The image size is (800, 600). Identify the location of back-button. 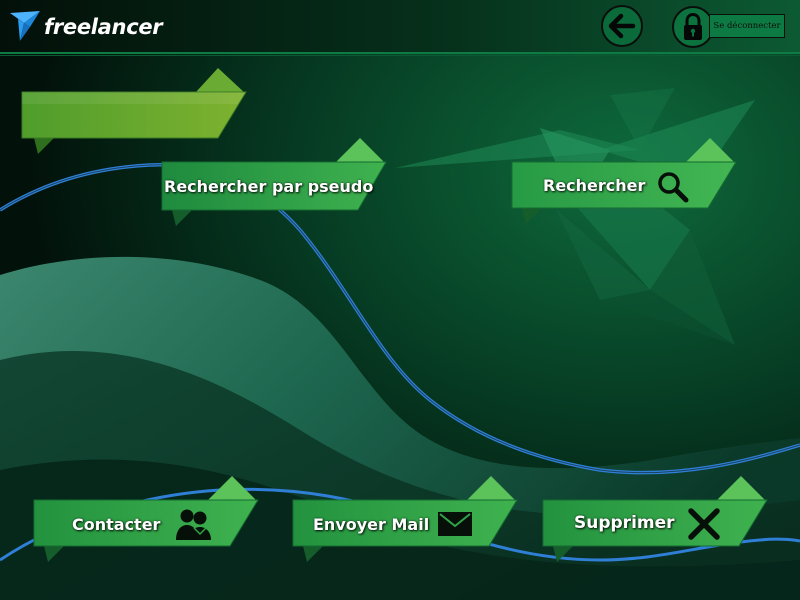
(622, 26).